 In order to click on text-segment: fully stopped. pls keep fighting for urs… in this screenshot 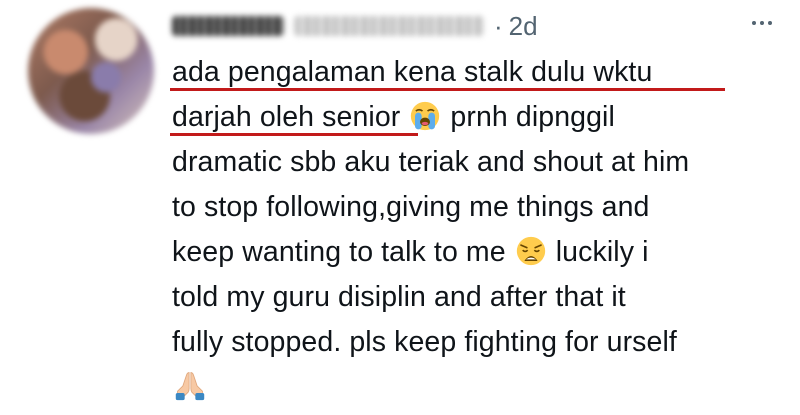, I will do `click(424, 342)`.